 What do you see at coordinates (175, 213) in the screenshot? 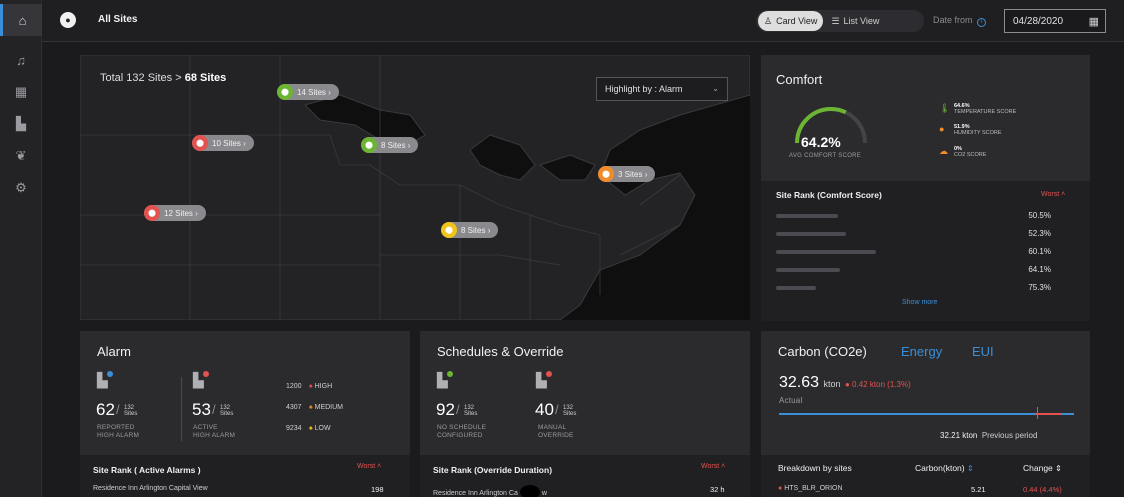
I see `map-pin-cluster: ⬤ 12 Sites ›` at bounding box center [175, 213].